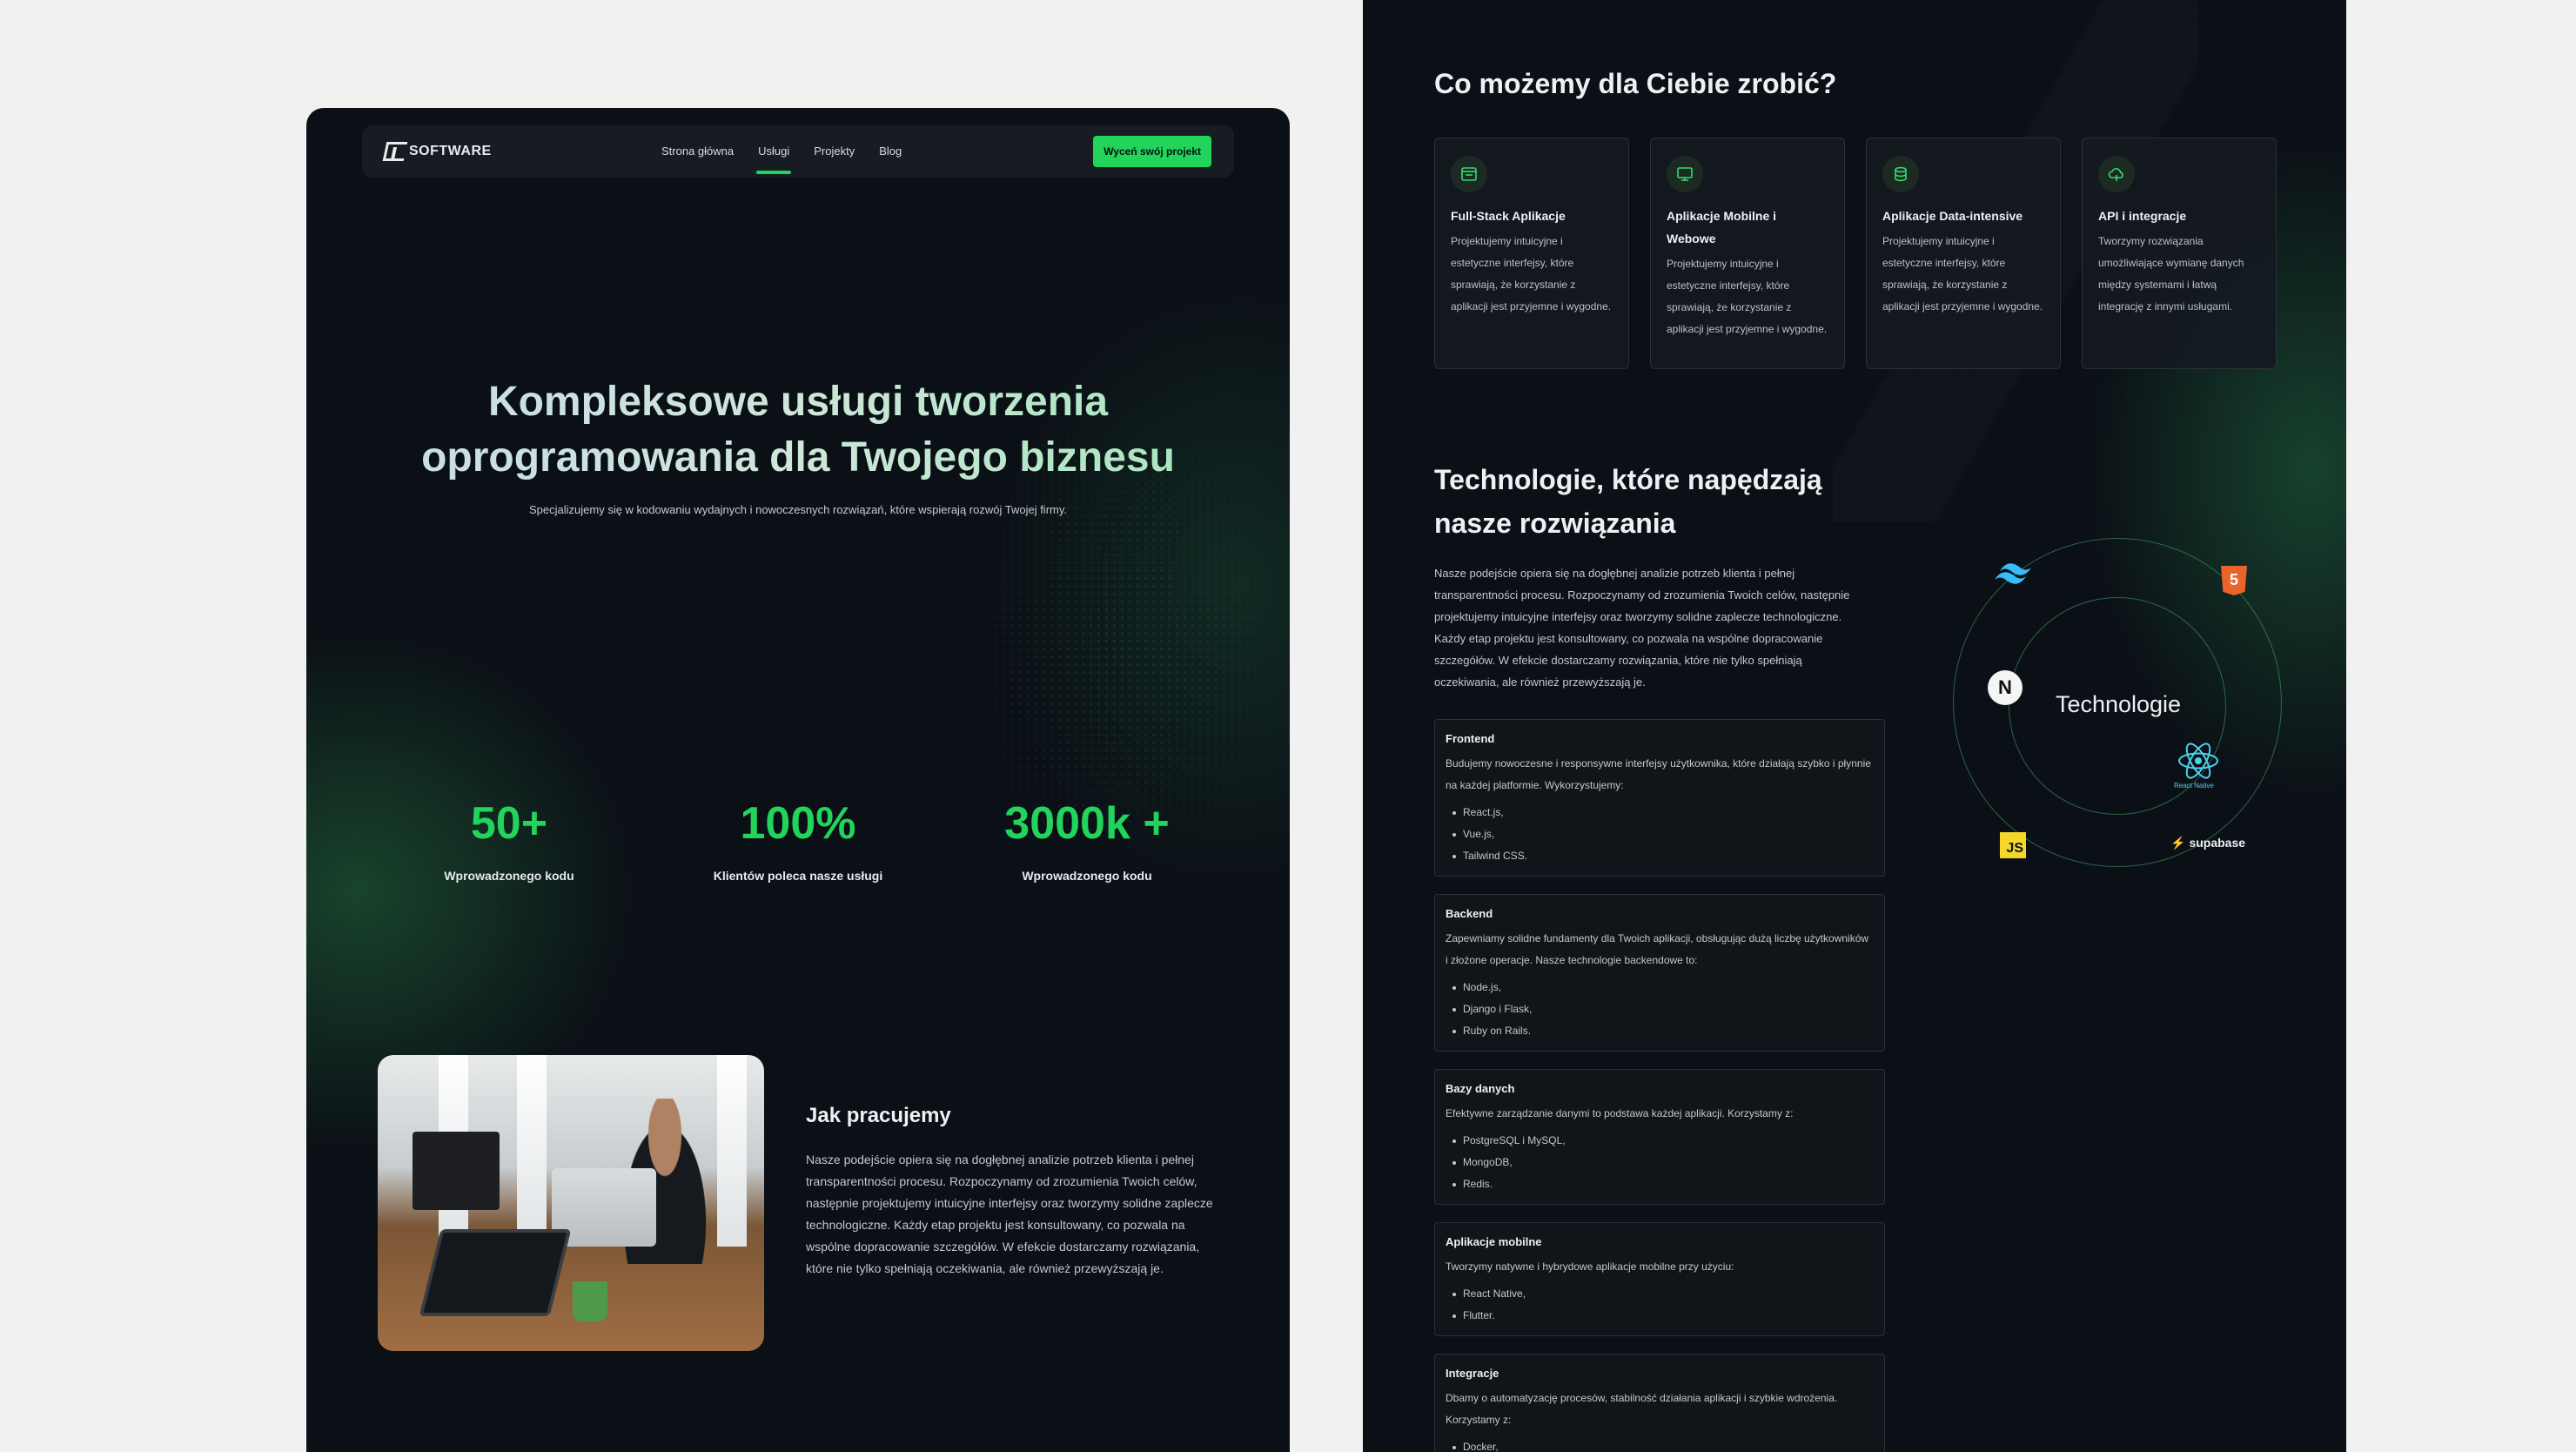 This screenshot has height=1452, width=2576. What do you see at coordinates (1660, 1031) in the screenshot?
I see `list-item: Ruby on Rails.` at bounding box center [1660, 1031].